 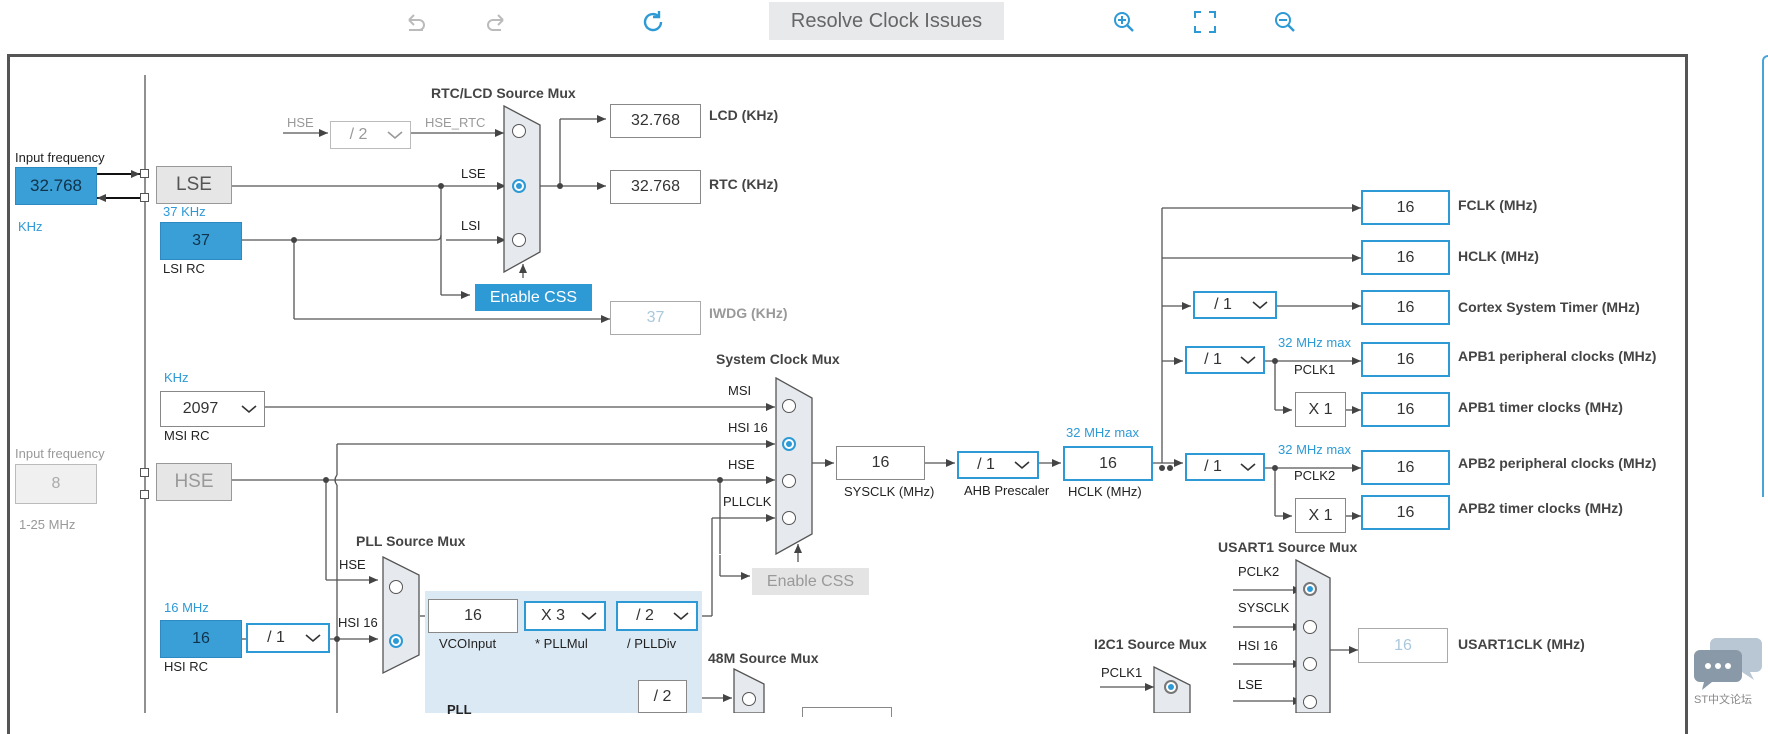 What do you see at coordinates (1225, 360) in the screenshot?
I see `apb1-prescaler-select: / 1` at bounding box center [1225, 360].